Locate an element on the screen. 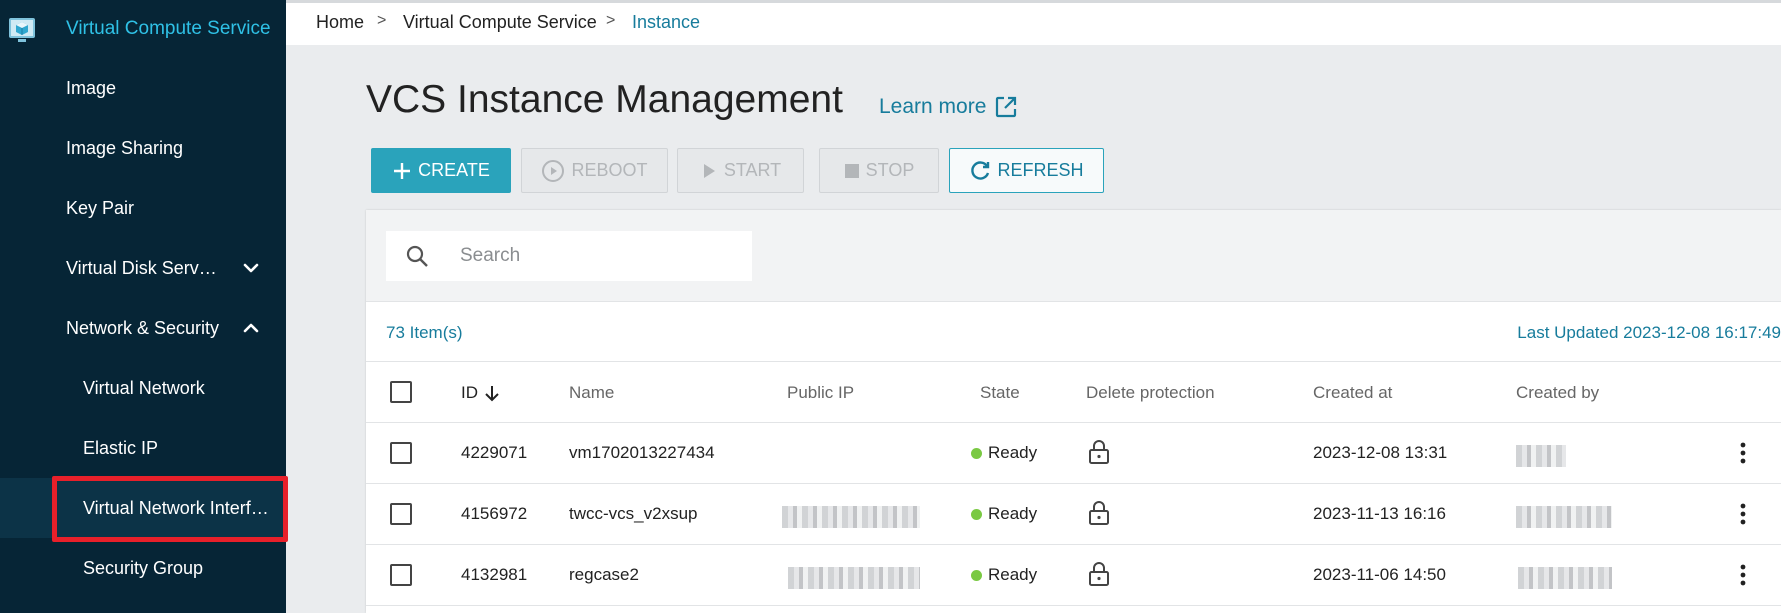 Image resolution: width=1781 pixels, height=613 pixels. refresh-button: REFRESH is located at coordinates (1026, 170).